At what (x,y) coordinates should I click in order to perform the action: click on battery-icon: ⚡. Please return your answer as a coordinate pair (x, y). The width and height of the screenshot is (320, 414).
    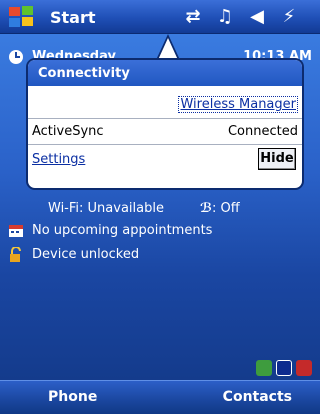
    Looking at the image, I should click on (289, 17).